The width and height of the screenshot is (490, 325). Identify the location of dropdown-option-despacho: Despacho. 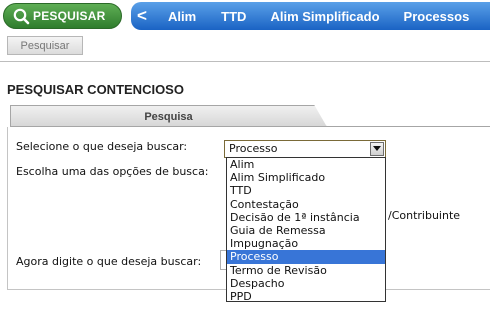
(306, 283).